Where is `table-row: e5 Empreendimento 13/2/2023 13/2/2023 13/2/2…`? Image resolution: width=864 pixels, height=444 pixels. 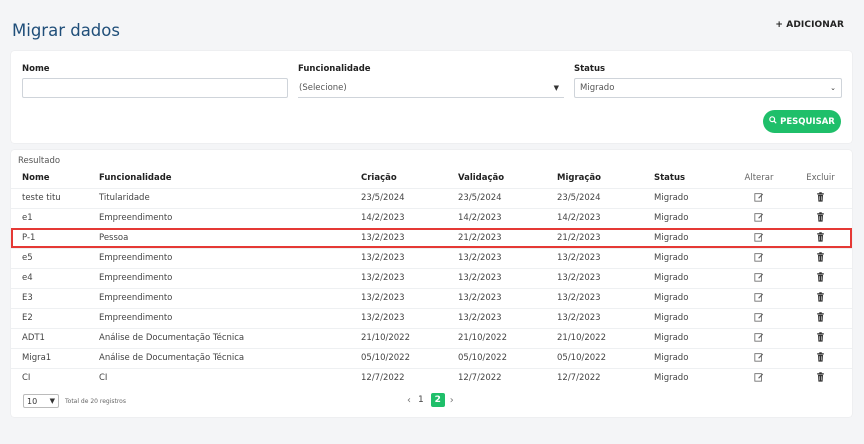
table-row: e5 Empreendimento 13/2/2023 13/2/2023 13/2/2… is located at coordinates (431, 258).